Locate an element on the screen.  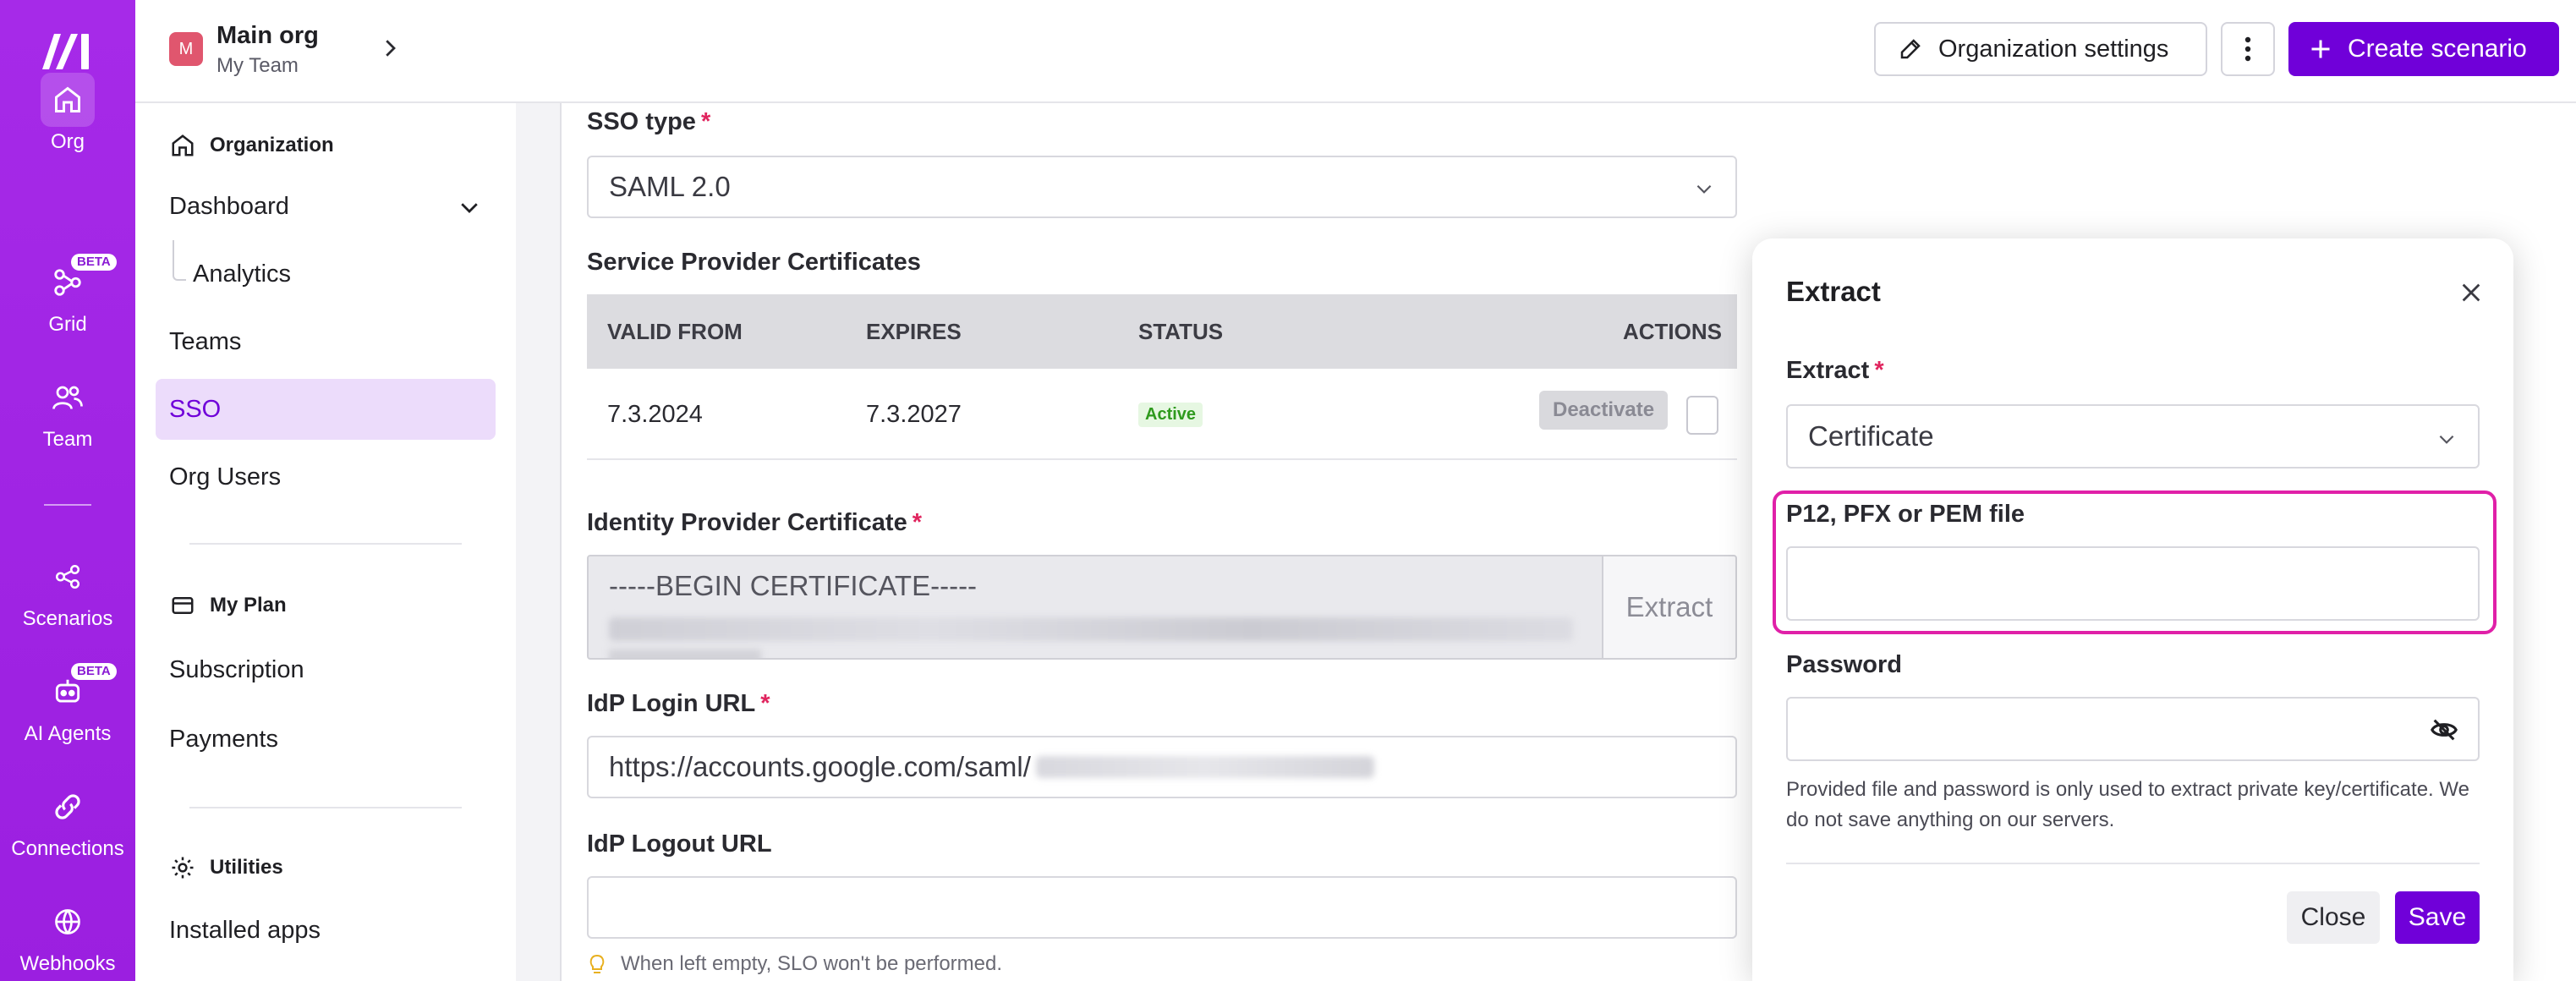
globe-icon is located at coordinates (68, 922).